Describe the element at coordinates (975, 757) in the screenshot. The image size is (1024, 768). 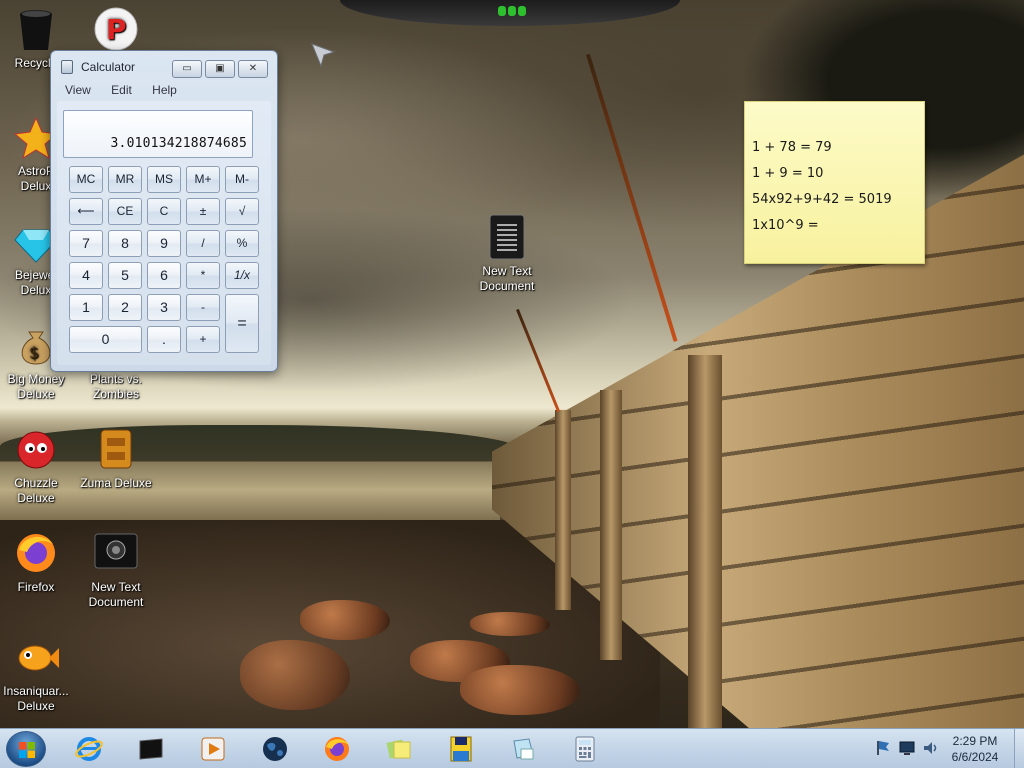
I see `clock-date: 6/6/2024` at that location.